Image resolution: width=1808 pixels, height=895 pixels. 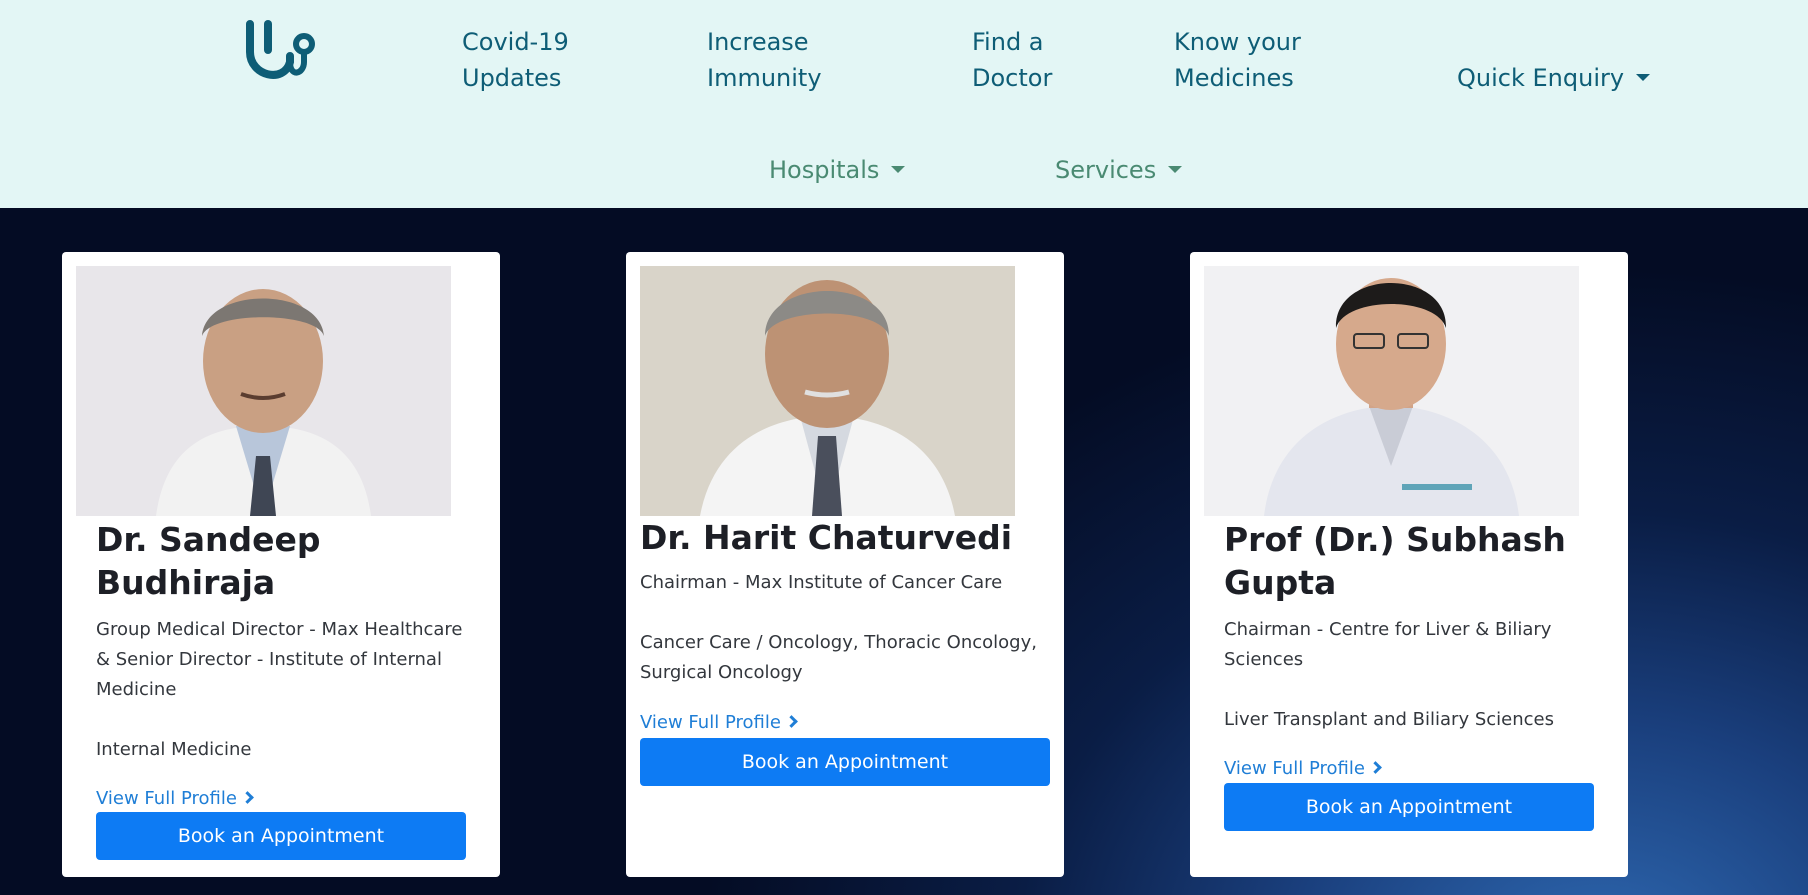 I want to click on doctor-name: Prof (Dr.) Subhash Gupta, so click(x=1395, y=561).